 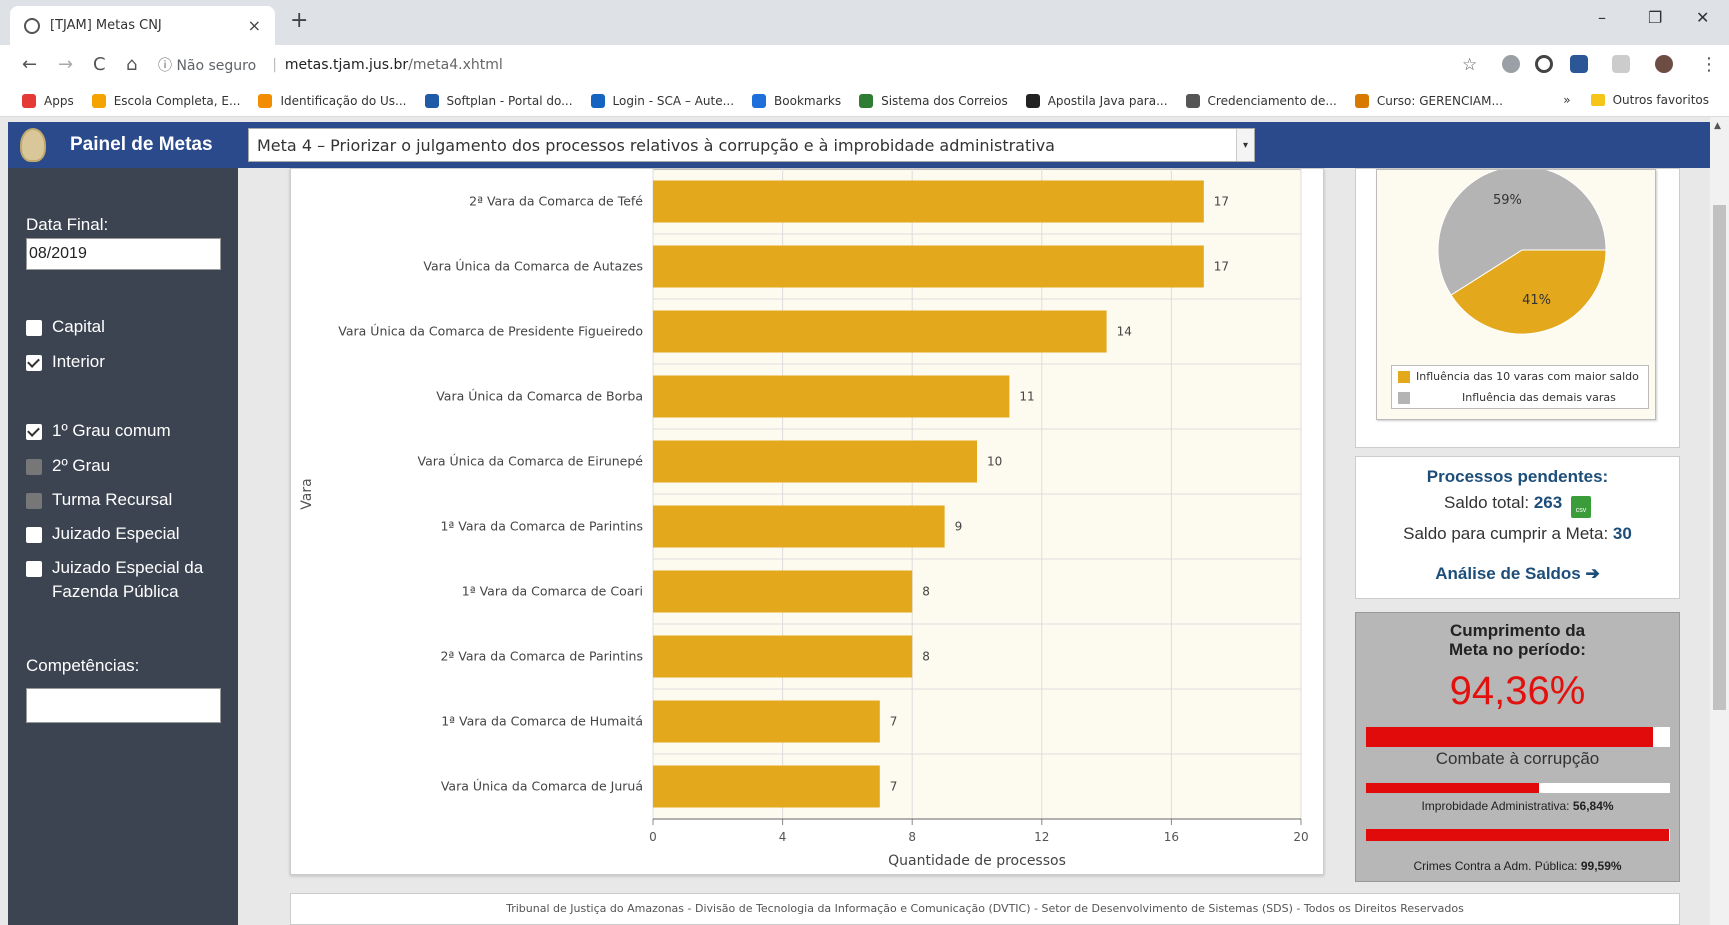 What do you see at coordinates (1709, 64) in the screenshot?
I see `browser-menu-icon: ⋮` at bounding box center [1709, 64].